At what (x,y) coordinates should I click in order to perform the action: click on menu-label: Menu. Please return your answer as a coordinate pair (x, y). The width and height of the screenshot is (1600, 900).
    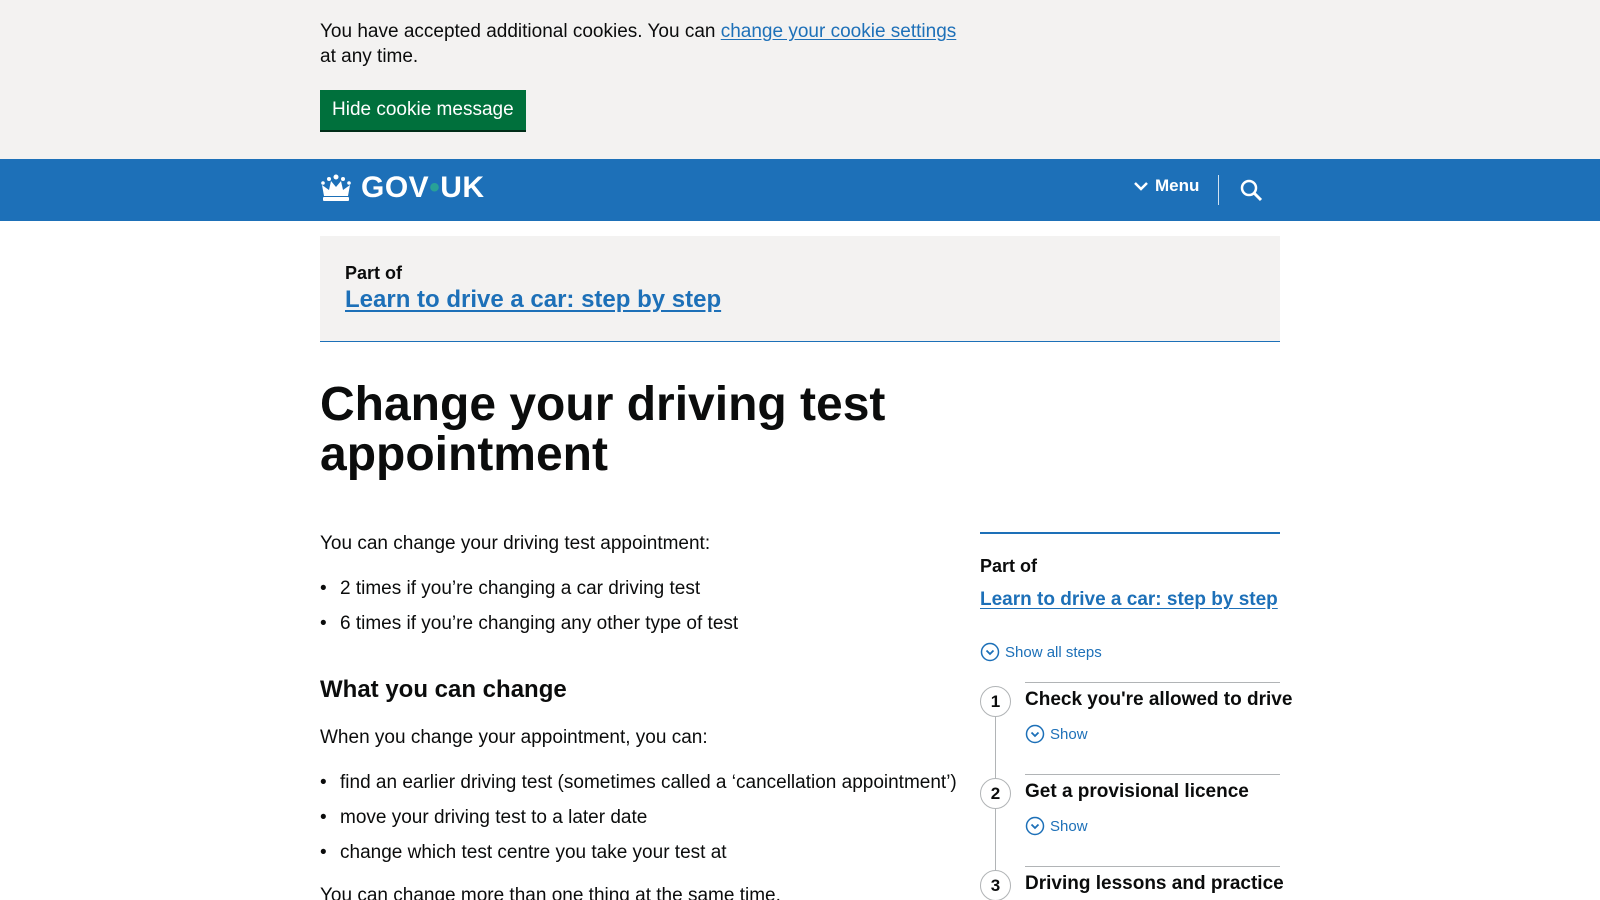
    Looking at the image, I should click on (1177, 185).